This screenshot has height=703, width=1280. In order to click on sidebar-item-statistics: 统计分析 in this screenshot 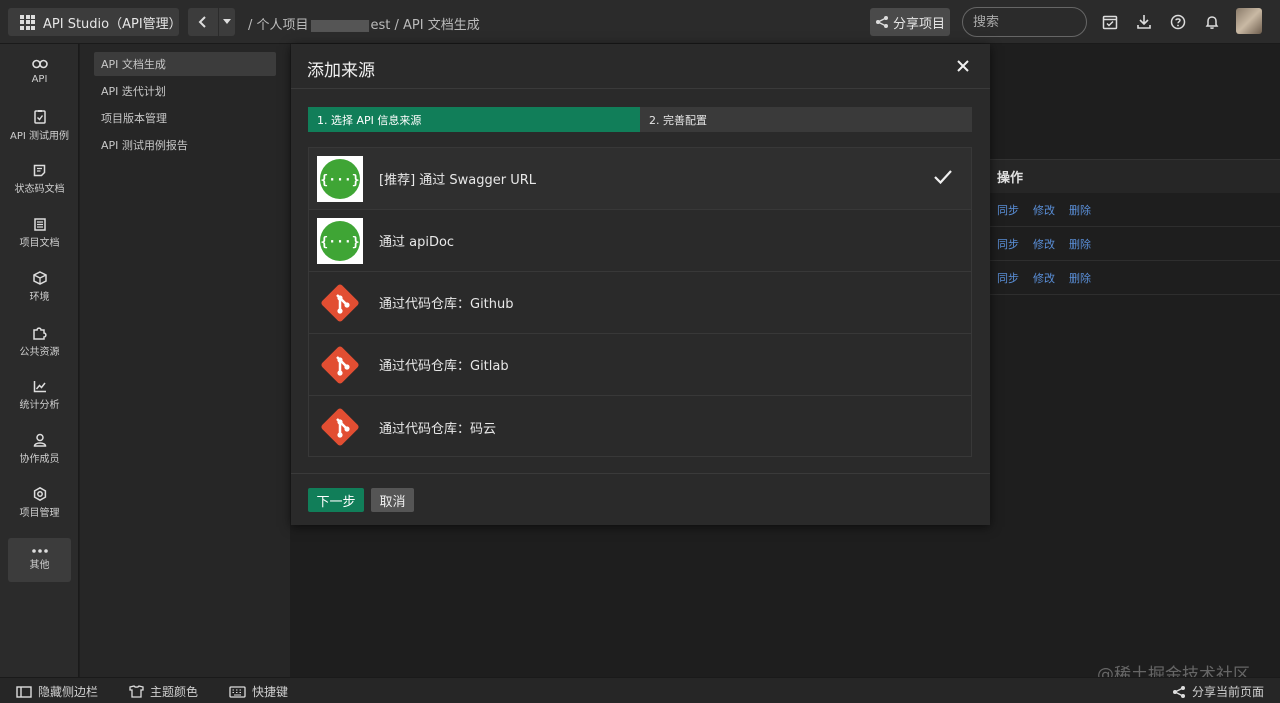, I will do `click(39, 395)`.